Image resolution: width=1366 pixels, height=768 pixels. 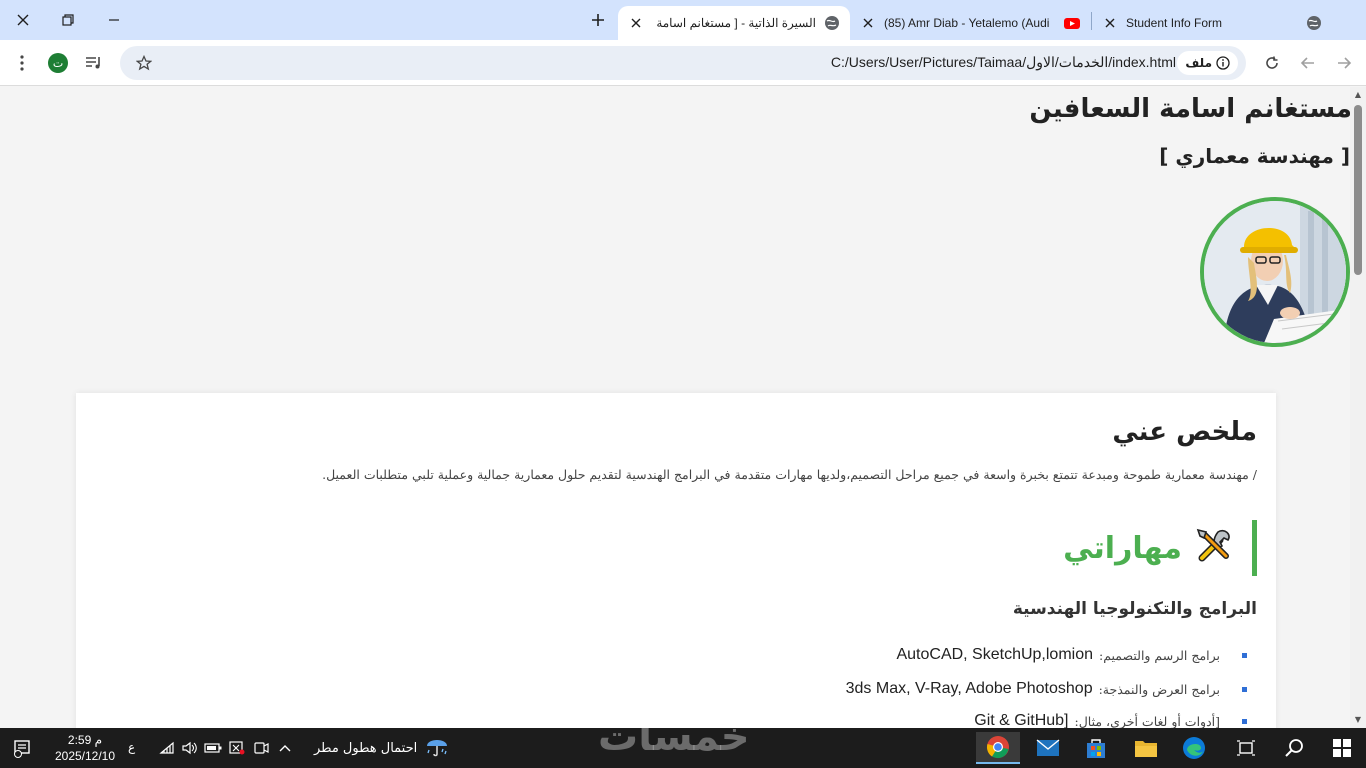 I want to click on tab-separator, so click(x=1091, y=21).